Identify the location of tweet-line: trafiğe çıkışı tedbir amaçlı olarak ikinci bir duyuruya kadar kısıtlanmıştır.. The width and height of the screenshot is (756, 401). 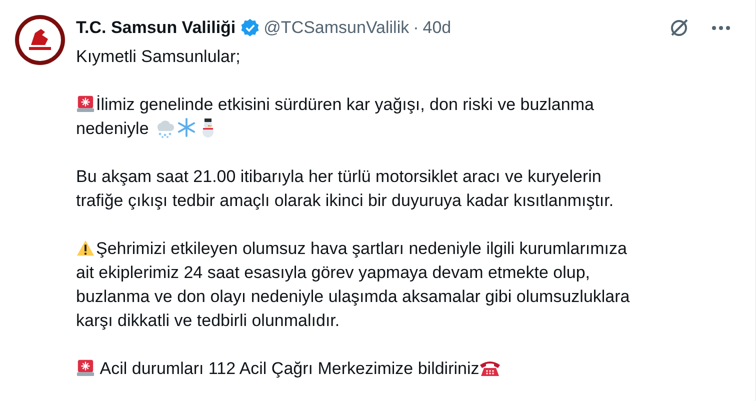
(345, 200).